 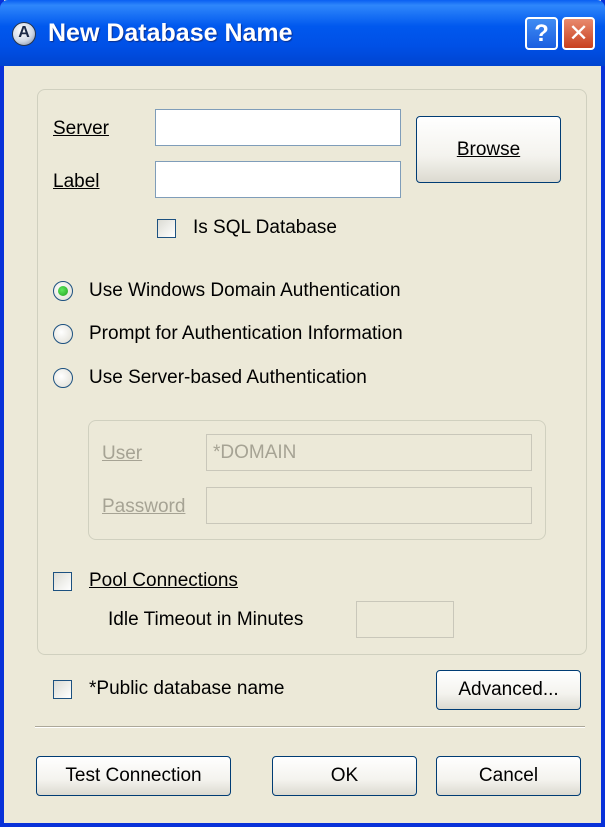 What do you see at coordinates (166, 228) in the screenshot?
I see `is-sql-checkbox` at bounding box center [166, 228].